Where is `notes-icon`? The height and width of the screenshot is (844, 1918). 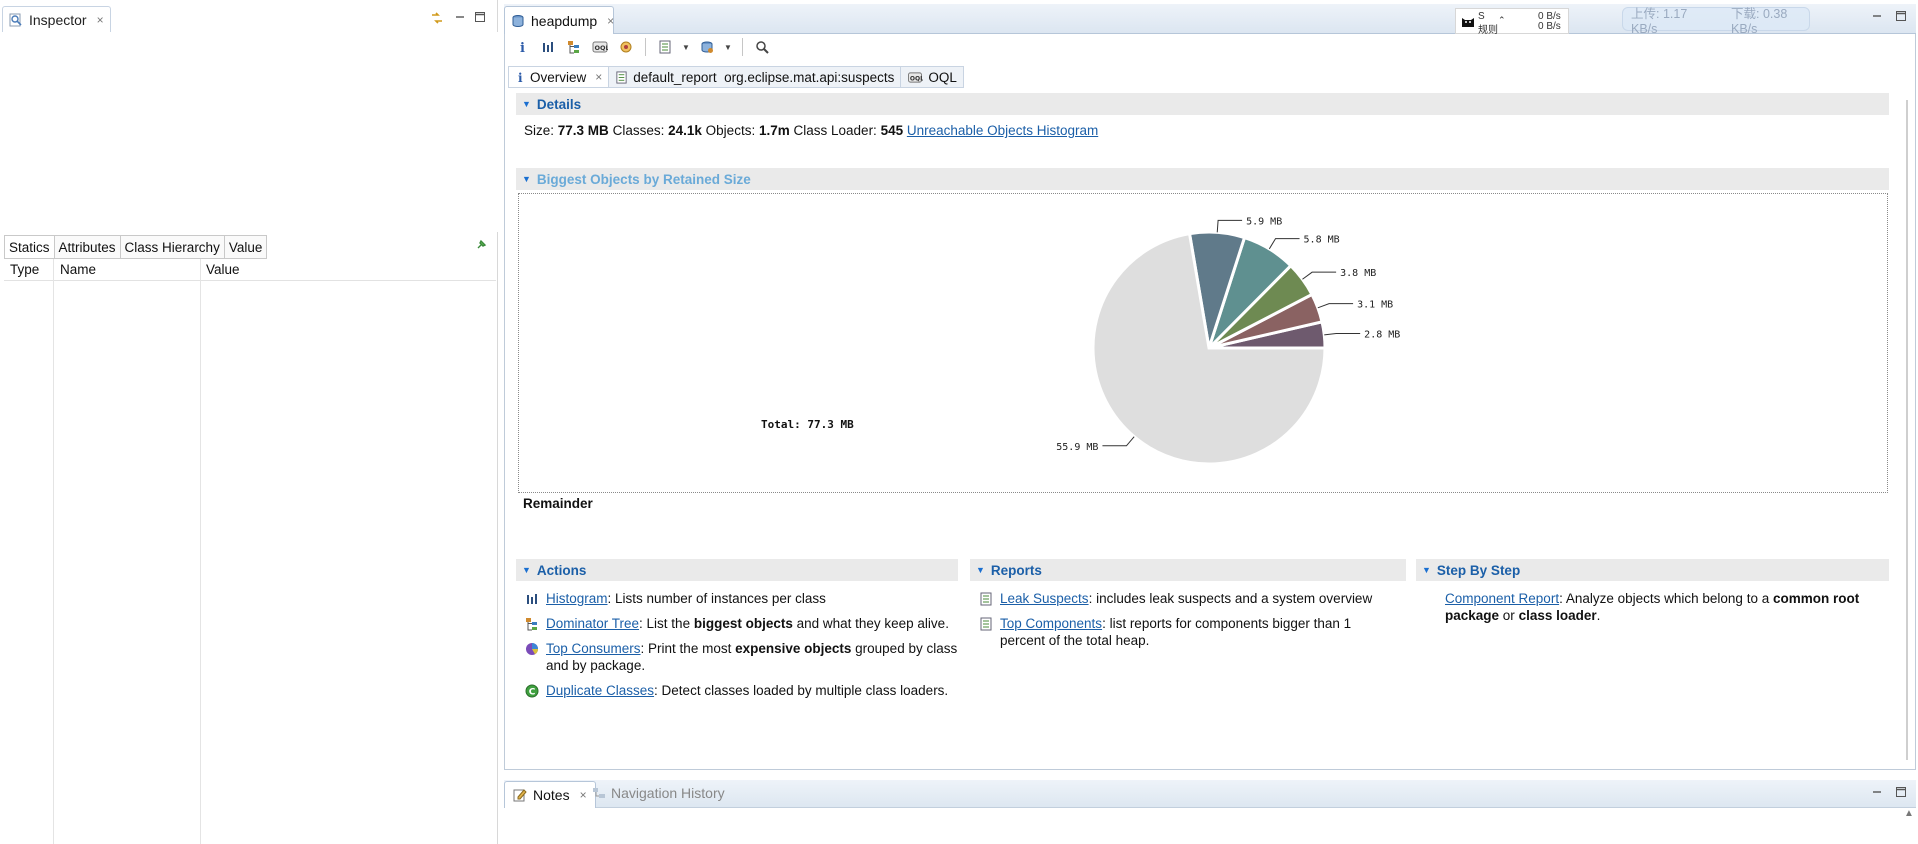 notes-icon is located at coordinates (520, 795).